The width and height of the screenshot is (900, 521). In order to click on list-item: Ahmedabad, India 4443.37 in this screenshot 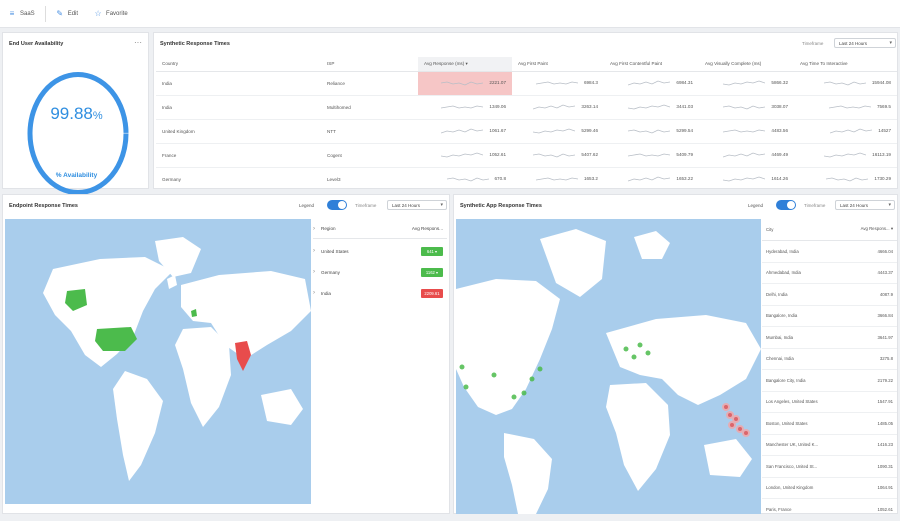, I will do `click(829, 273)`.